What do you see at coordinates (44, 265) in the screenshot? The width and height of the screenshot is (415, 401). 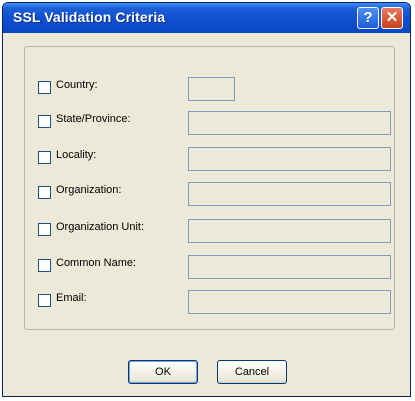 I see `common-name-checkbox` at bounding box center [44, 265].